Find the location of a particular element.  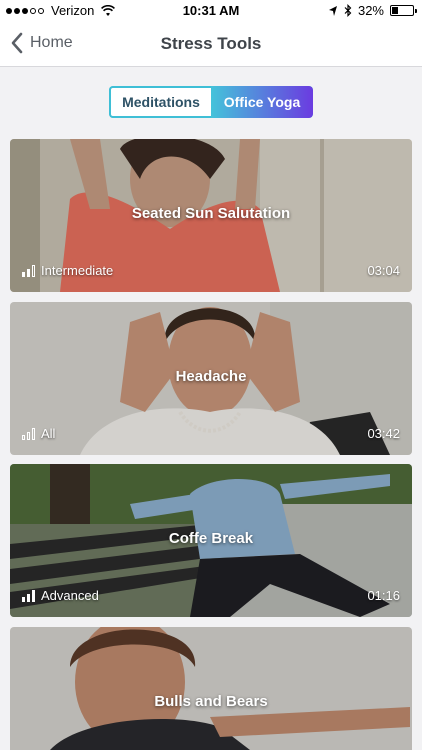

difficulty-level: Intermediate is located at coordinates (67, 270).